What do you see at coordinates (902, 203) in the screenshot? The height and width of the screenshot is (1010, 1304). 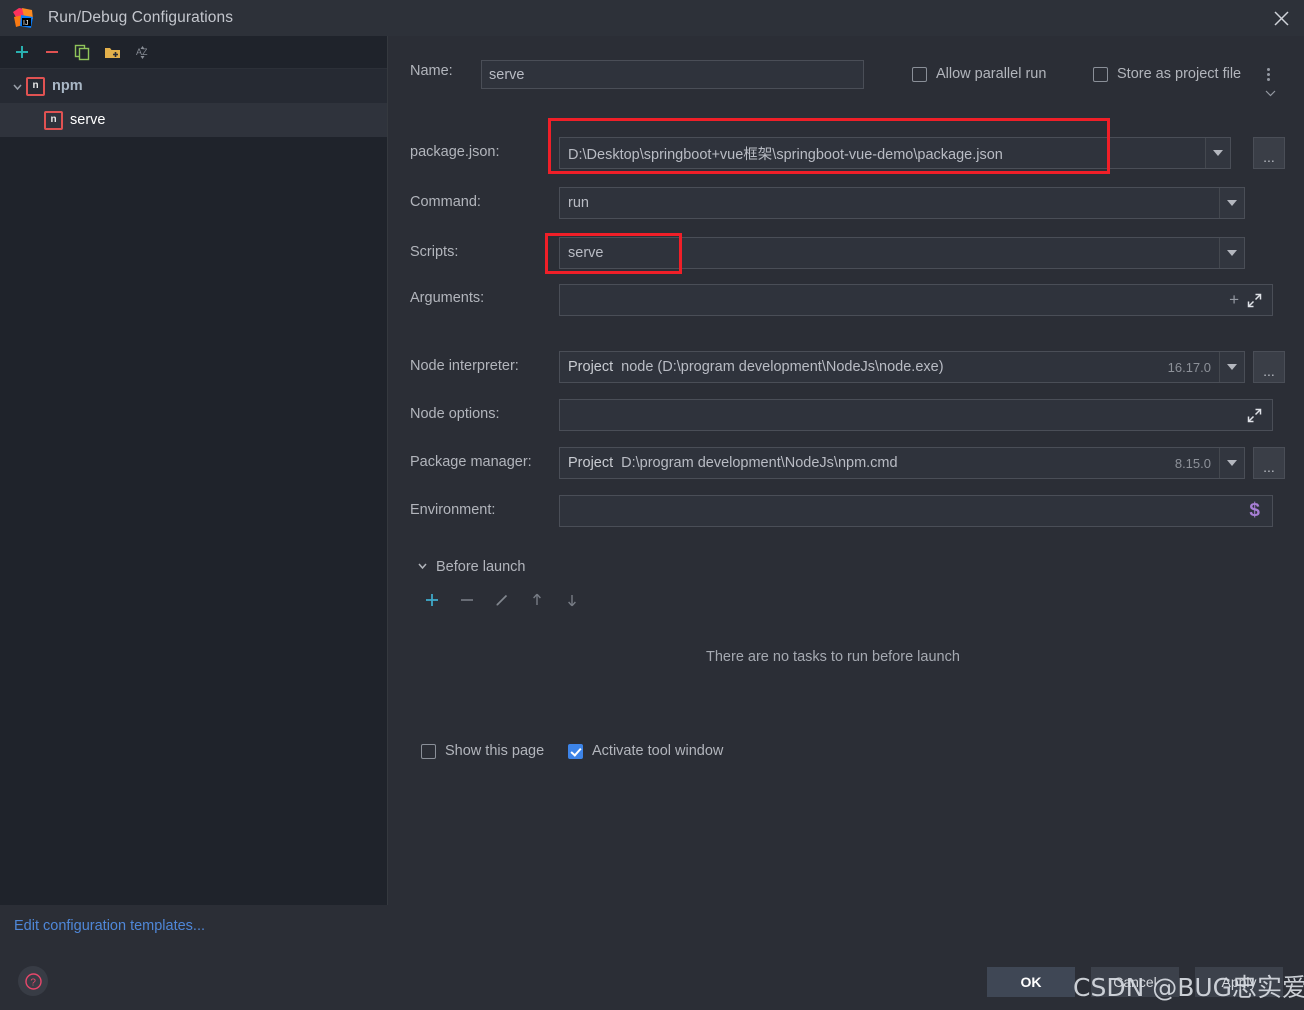 I see `command-combo: run` at bounding box center [902, 203].